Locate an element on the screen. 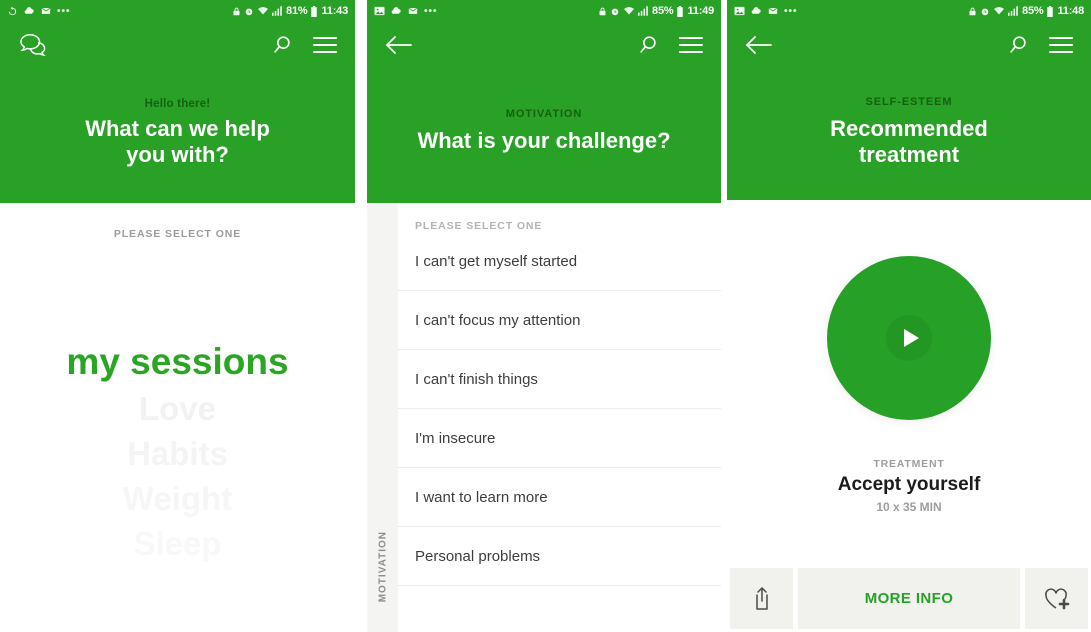  treatment-duration: 10 x 35 MIN is located at coordinates (909, 507).